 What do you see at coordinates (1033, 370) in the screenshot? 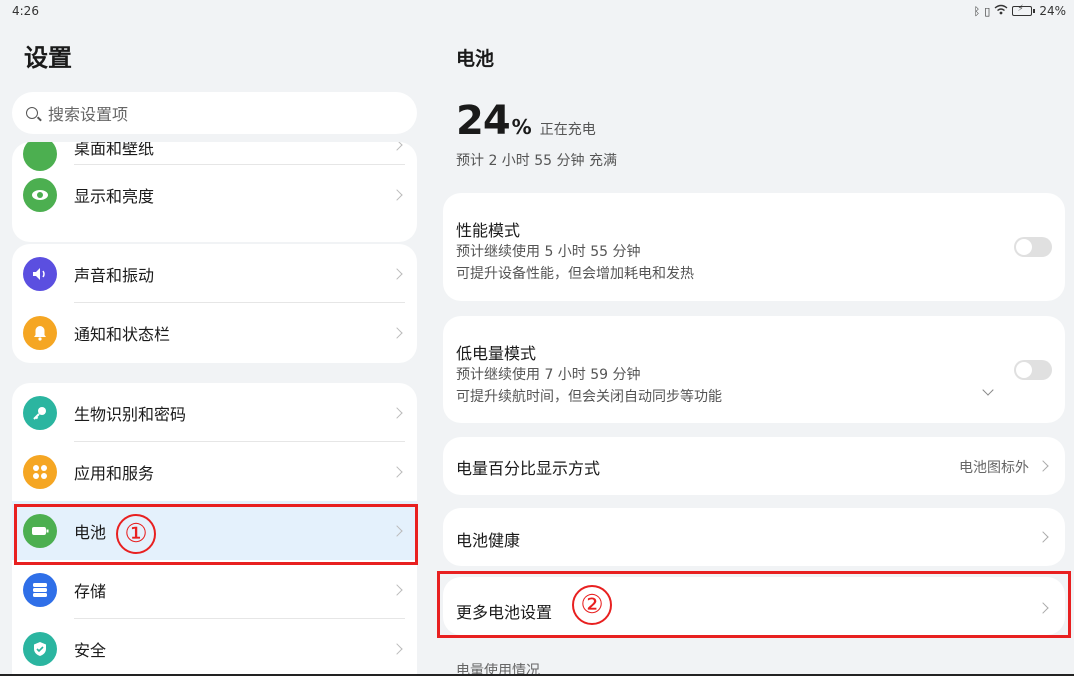
I see `low-power-mode-toggle` at bounding box center [1033, 370].